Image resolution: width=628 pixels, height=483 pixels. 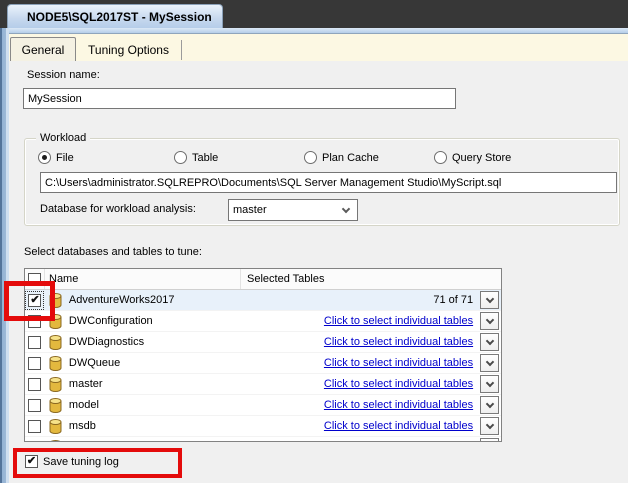 What do you see at coordinates (263, 363) in the screenshot?
I see `table-row: DWQueue Click to select individual tables` at bounding box center [263, 363].